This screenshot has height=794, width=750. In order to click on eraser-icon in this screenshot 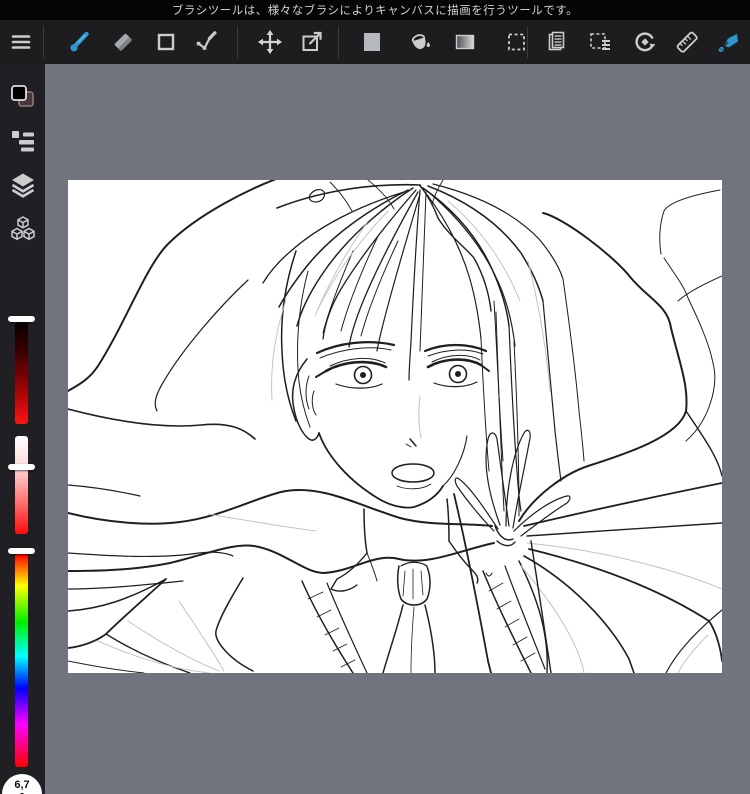, I will do `click(123, 42)`.